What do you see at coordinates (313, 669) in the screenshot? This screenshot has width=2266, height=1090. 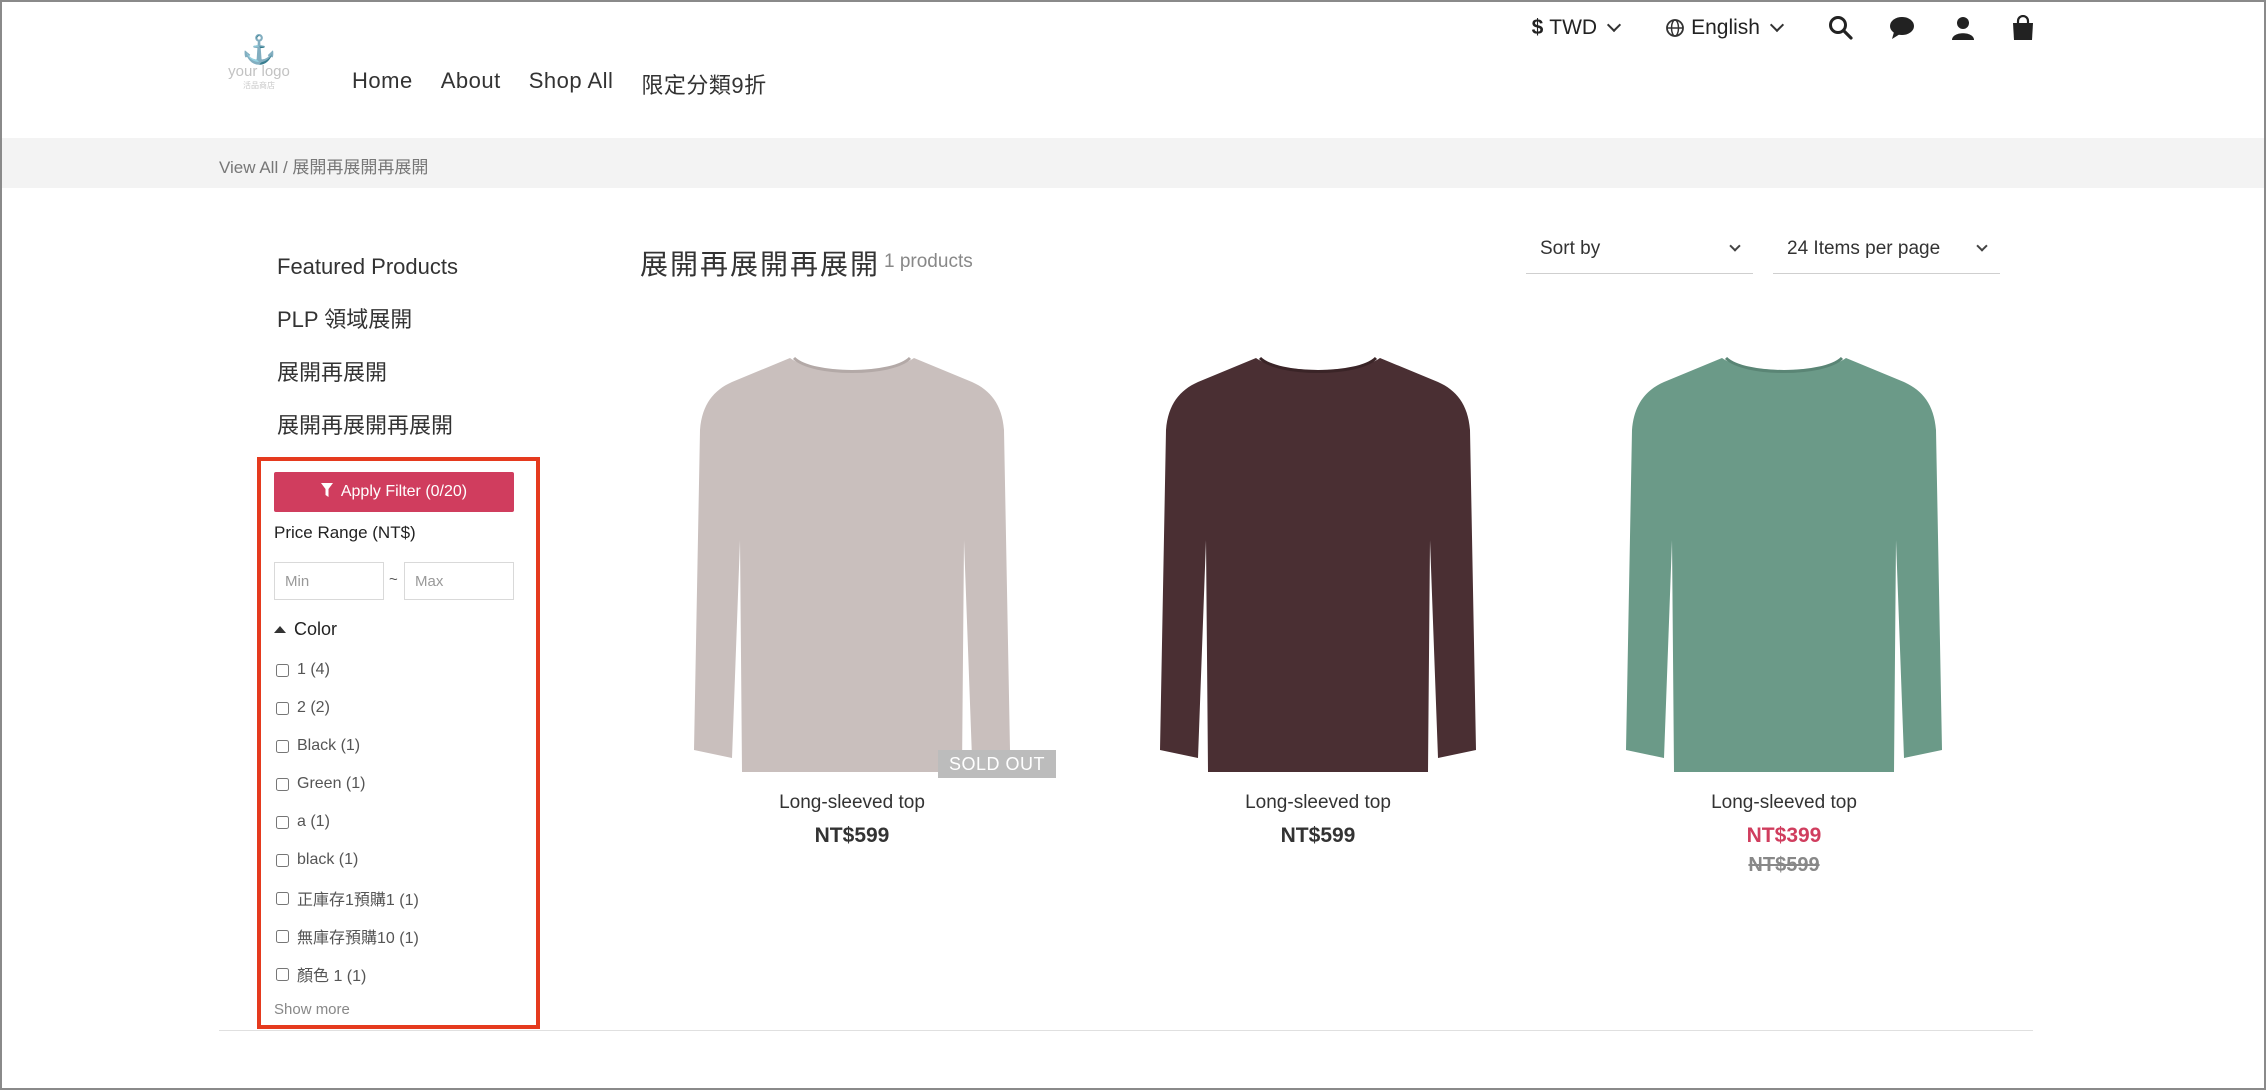 I see `color-option-label: 1 (4)` at bounding box center [313, 669].